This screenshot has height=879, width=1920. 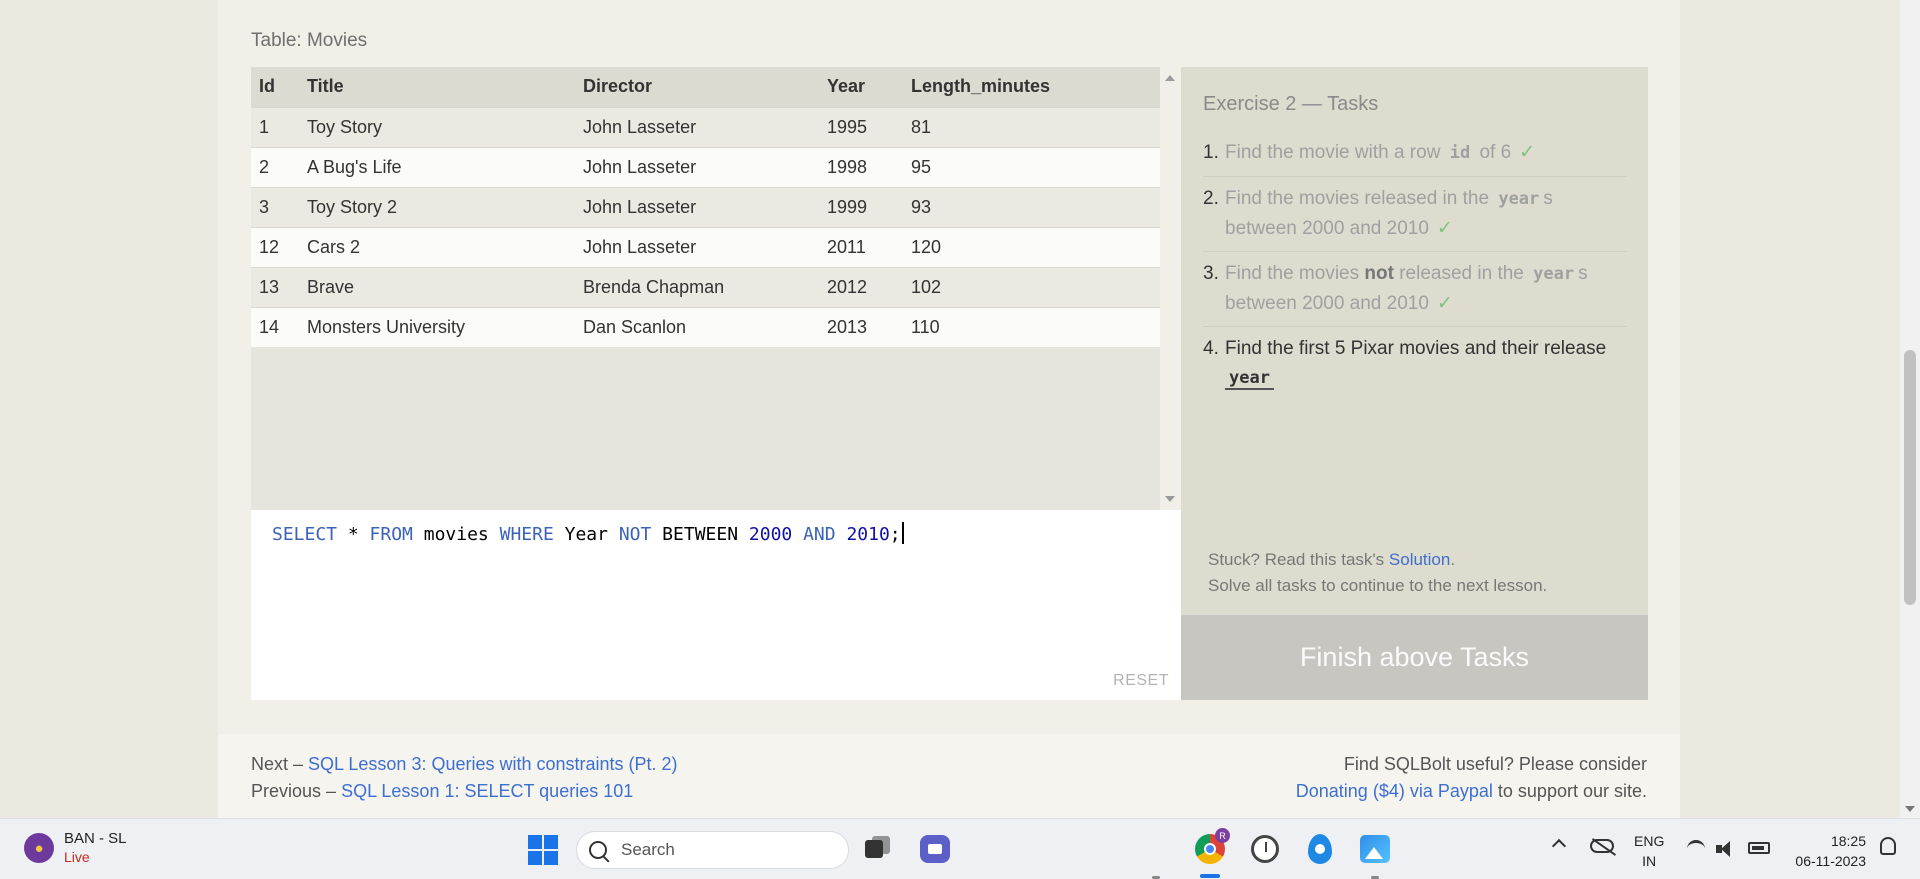 I want to click on sql-text: Year, so click(x=586, y=534).